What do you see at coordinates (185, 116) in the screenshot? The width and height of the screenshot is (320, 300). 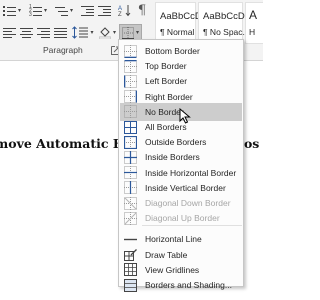 I see `mouse-cursor-icon` at bounding box center [185, 116].